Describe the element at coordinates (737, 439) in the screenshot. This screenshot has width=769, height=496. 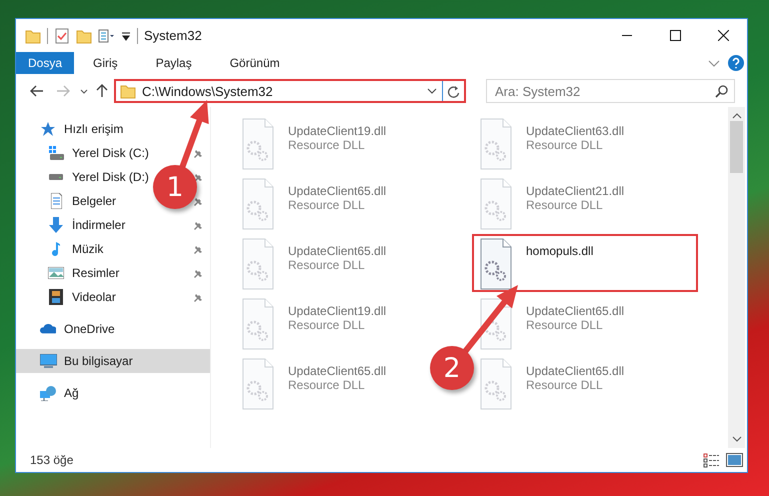
I see `scroll-down-icon` at that location.